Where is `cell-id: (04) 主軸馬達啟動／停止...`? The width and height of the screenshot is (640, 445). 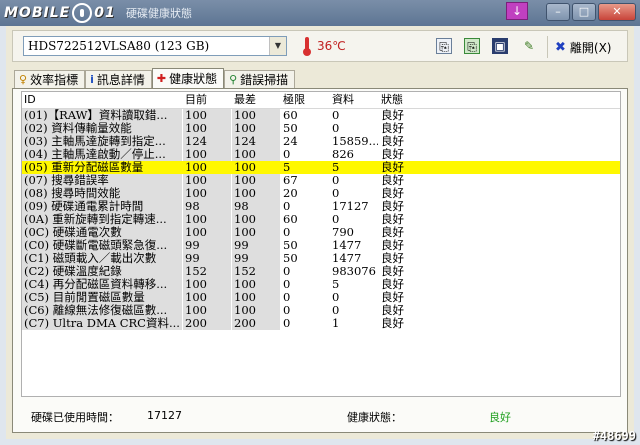
cell-id: (04) 主軸馬達啟動／停止... is located at coordinates (102, 154).